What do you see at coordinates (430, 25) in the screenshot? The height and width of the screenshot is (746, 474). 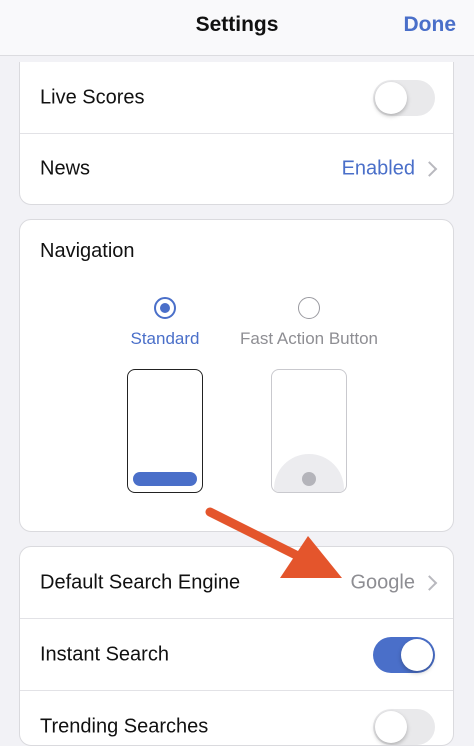 I see `done-button: Done` at bounding box center [430, 25].